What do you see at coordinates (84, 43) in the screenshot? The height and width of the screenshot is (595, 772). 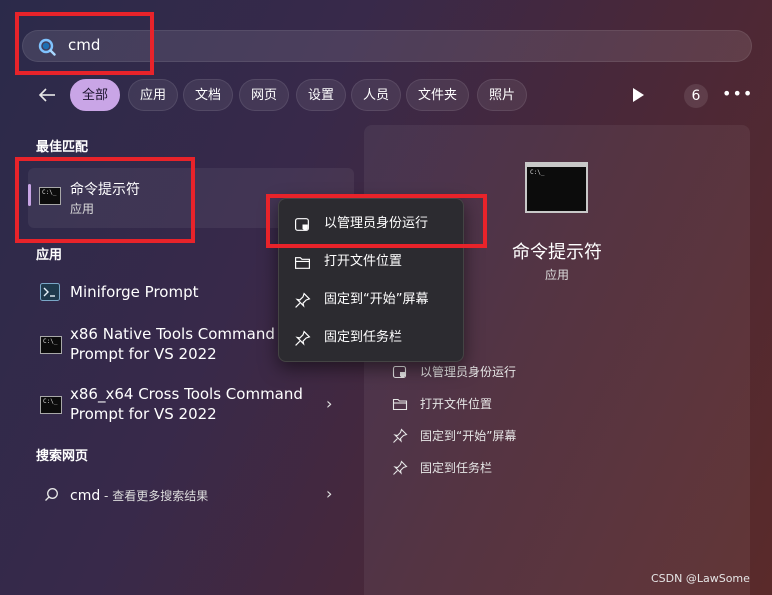 I see `highlight-box-search` at bounding box center [84, 43].